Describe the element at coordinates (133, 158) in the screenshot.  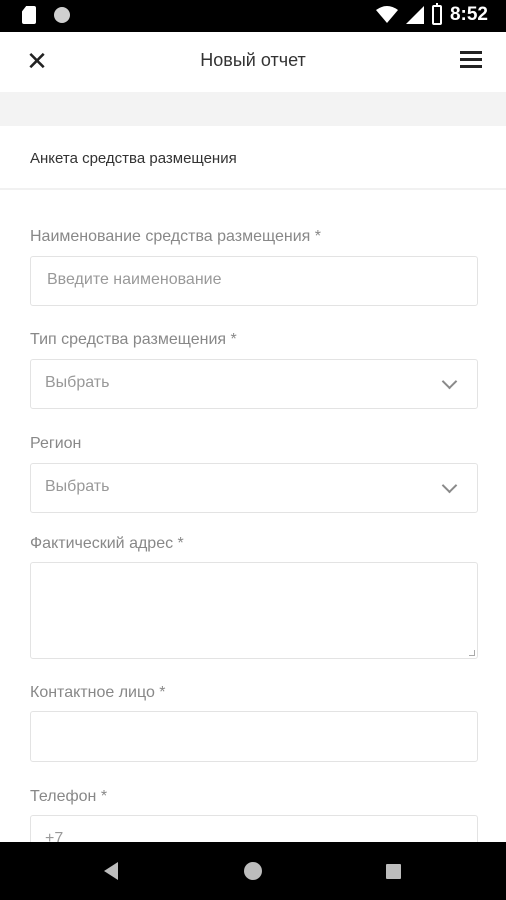
I see `section-title: Анкета средства размещения` at that location.